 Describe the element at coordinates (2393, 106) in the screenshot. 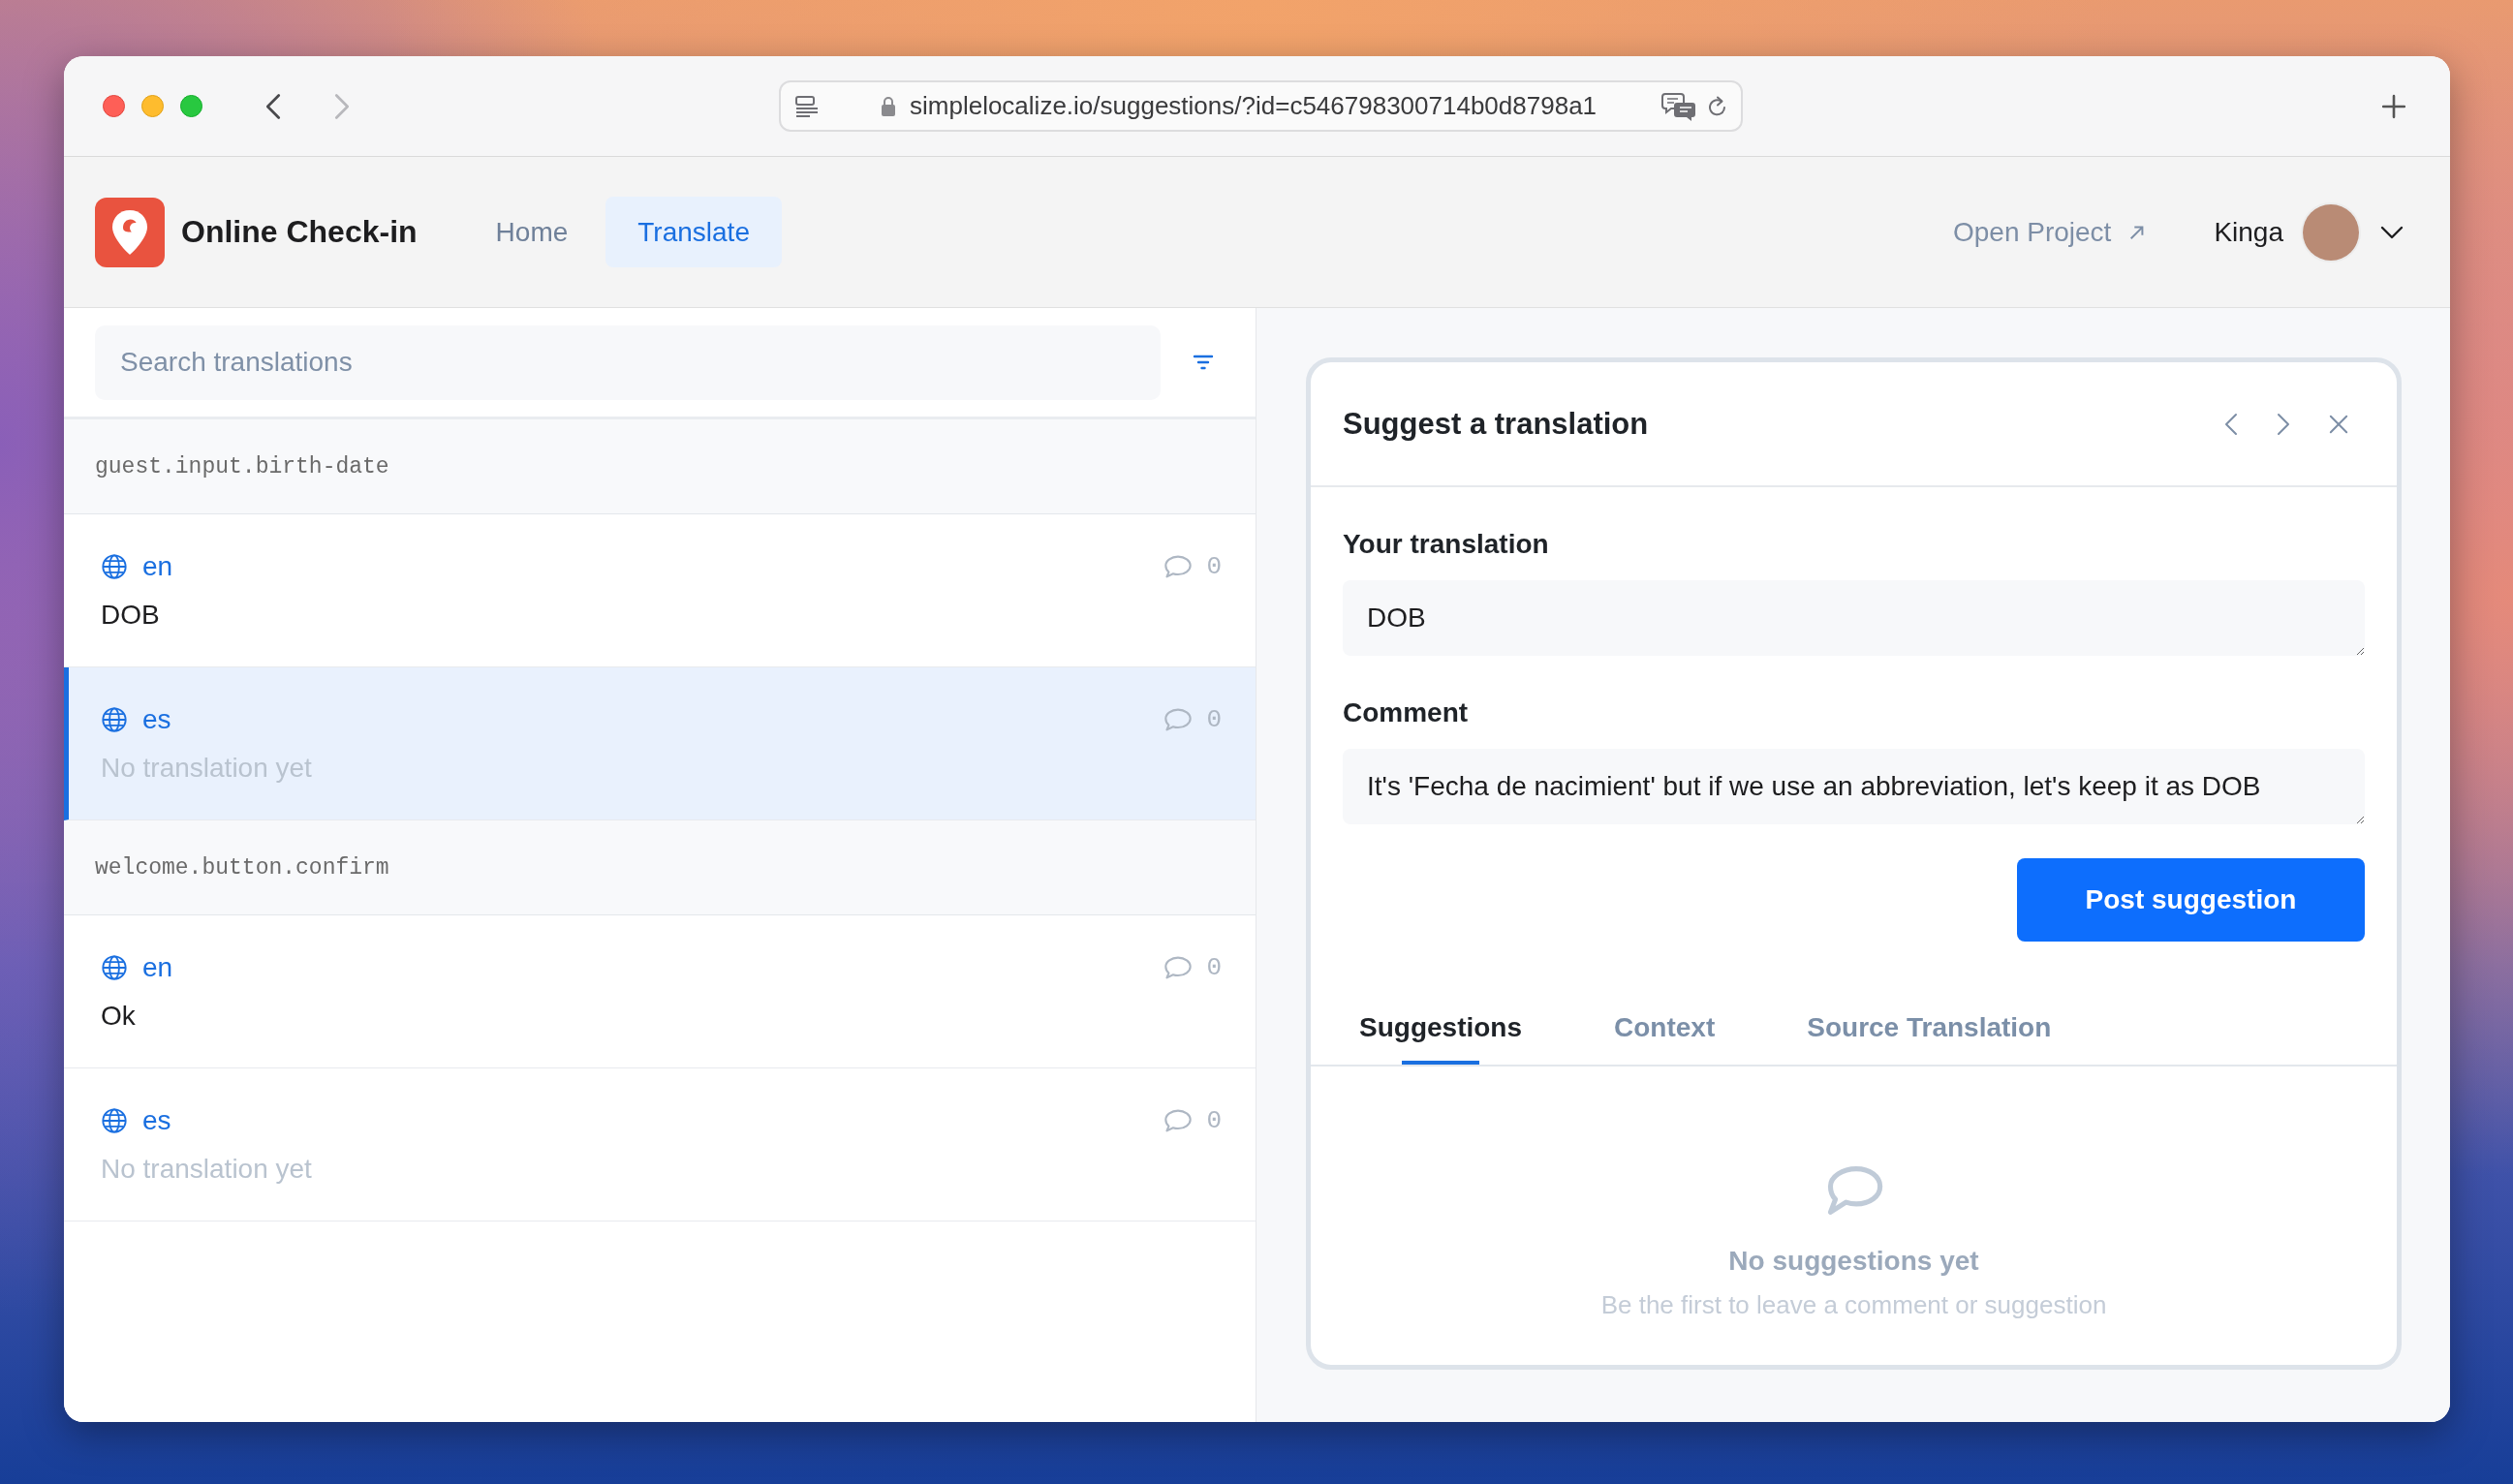

I see `plus-icon` at that location.